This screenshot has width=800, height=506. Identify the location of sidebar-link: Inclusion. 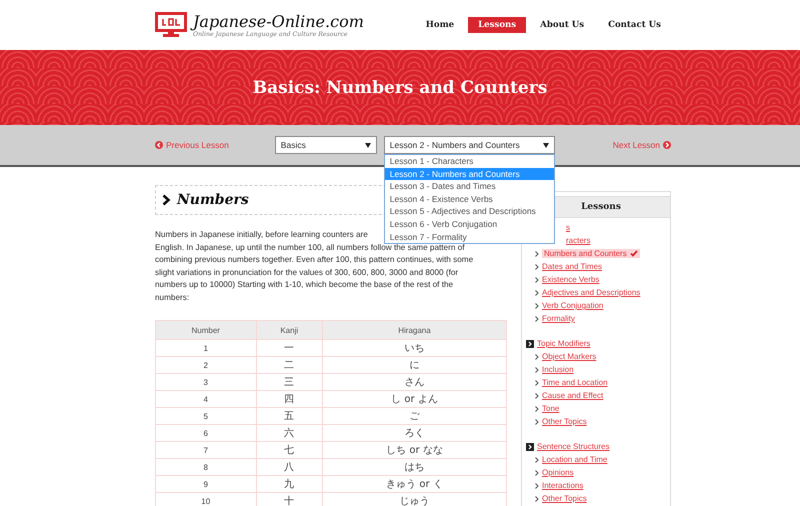
(558, 369).